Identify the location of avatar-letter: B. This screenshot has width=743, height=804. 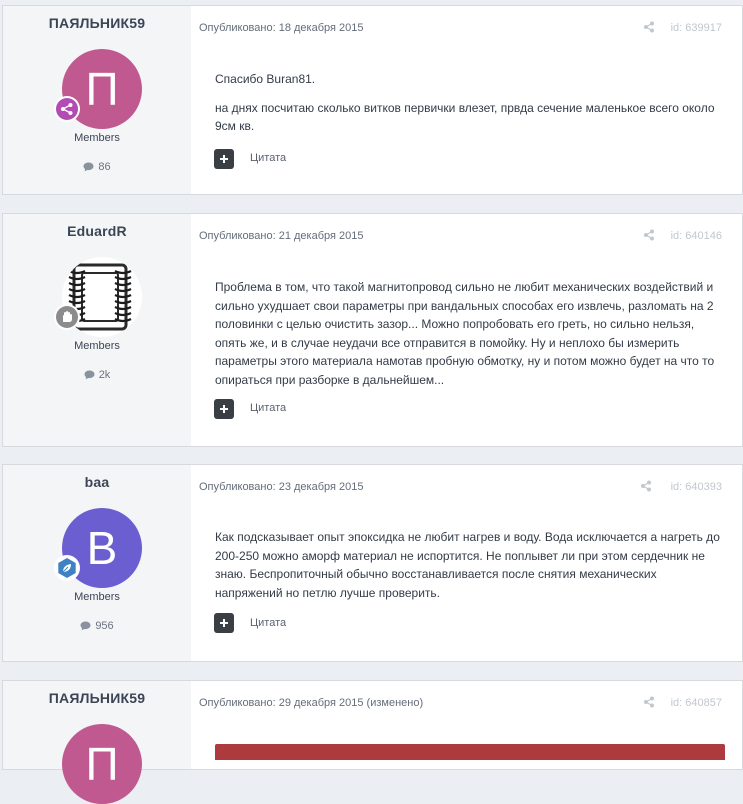
(102, 548).